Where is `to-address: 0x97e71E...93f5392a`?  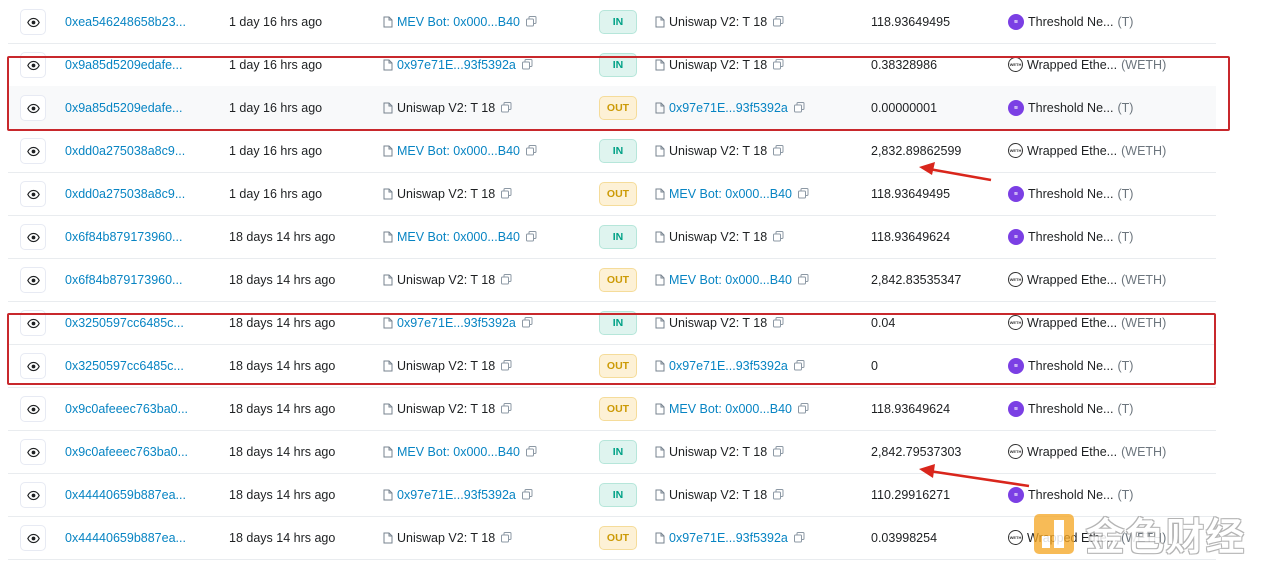
to-address: 0x97e71E...93f5392a is located at coordinates (730, 537).